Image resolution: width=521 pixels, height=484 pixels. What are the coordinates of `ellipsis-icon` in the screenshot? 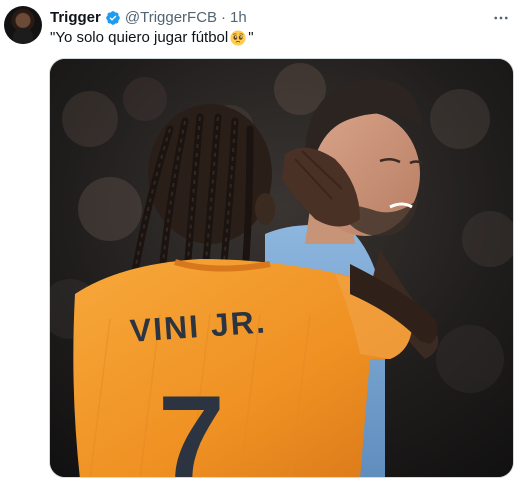 It's located at (501, 18).